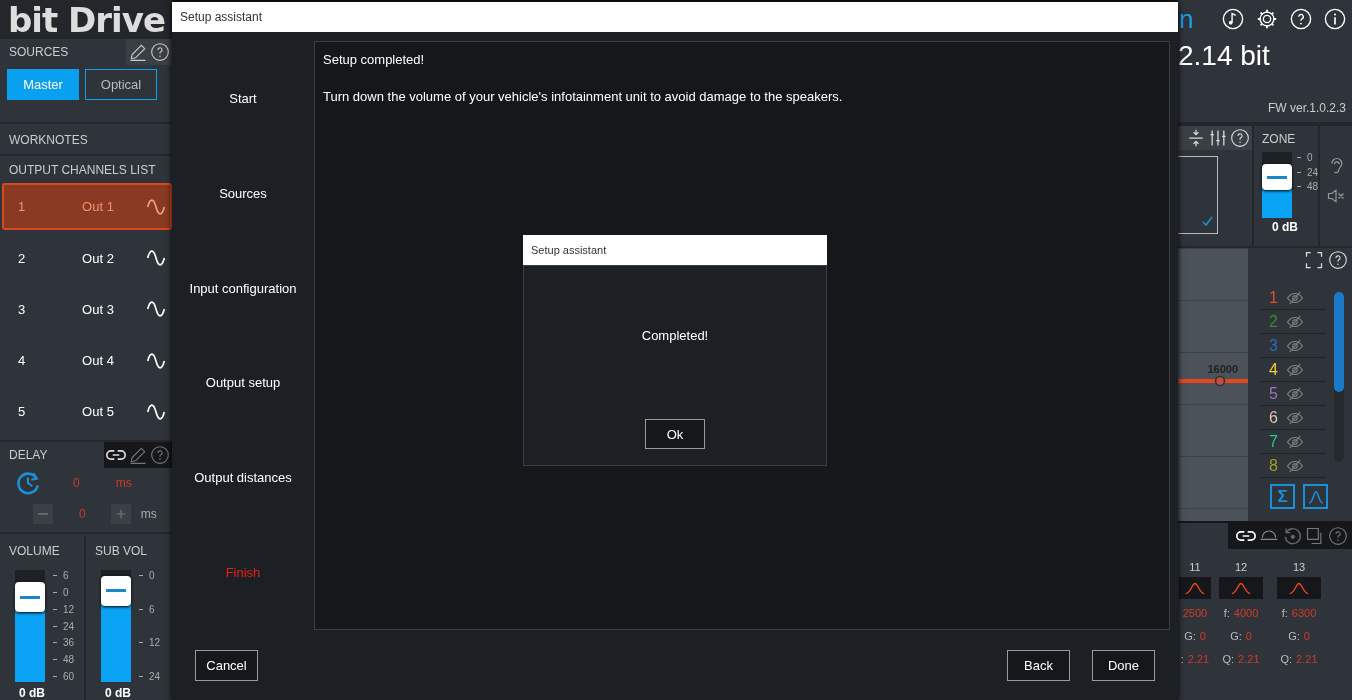 The image size is (1352, 700). What do you see at coordinates (1273, 369) in the screenshot?
I see `channel-number: 4` at bounding box center [1273, 369].